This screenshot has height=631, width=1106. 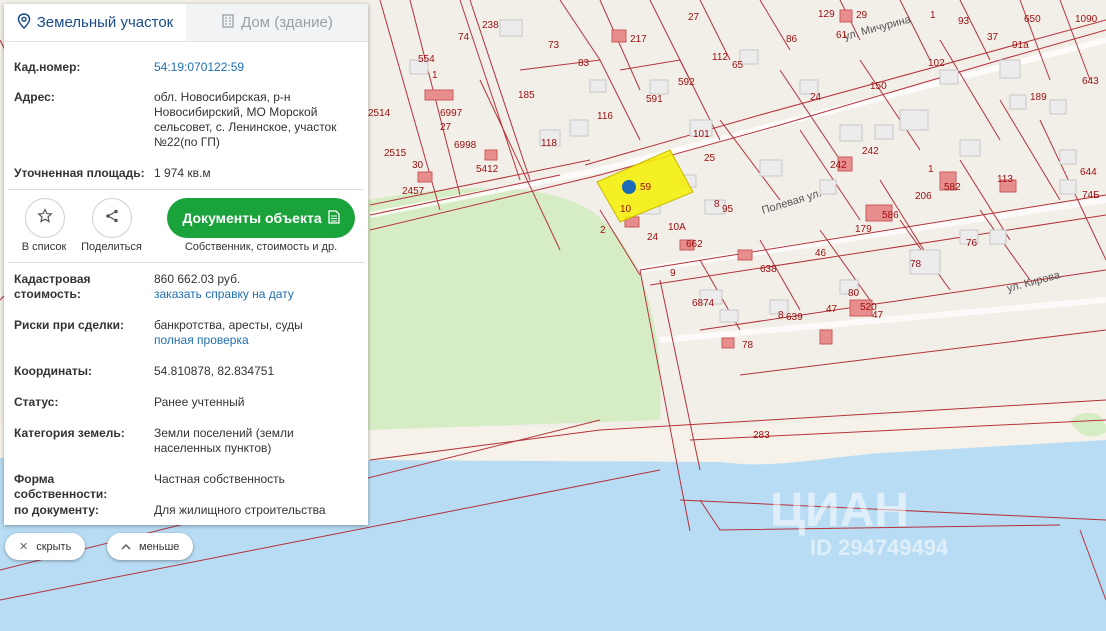 What do you see at coordinates (379, 113) in the screenshot?
I see `parcel-label: 2514` at bounding box center [379, 113].